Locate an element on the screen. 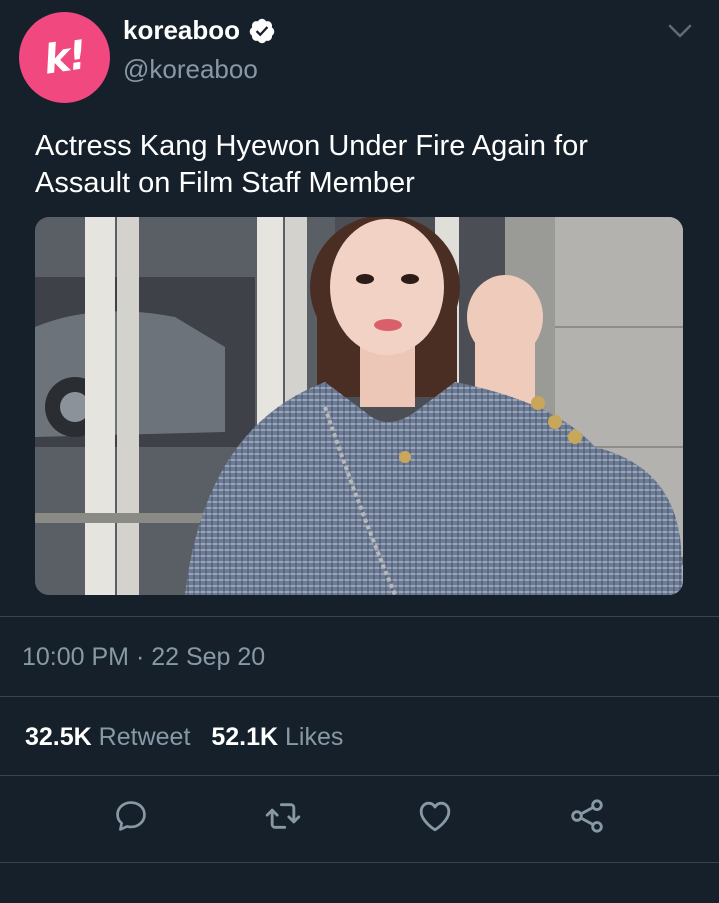 The height and width of the screenshot is (903, 719). reply-button is located at coordinates (131, 816).